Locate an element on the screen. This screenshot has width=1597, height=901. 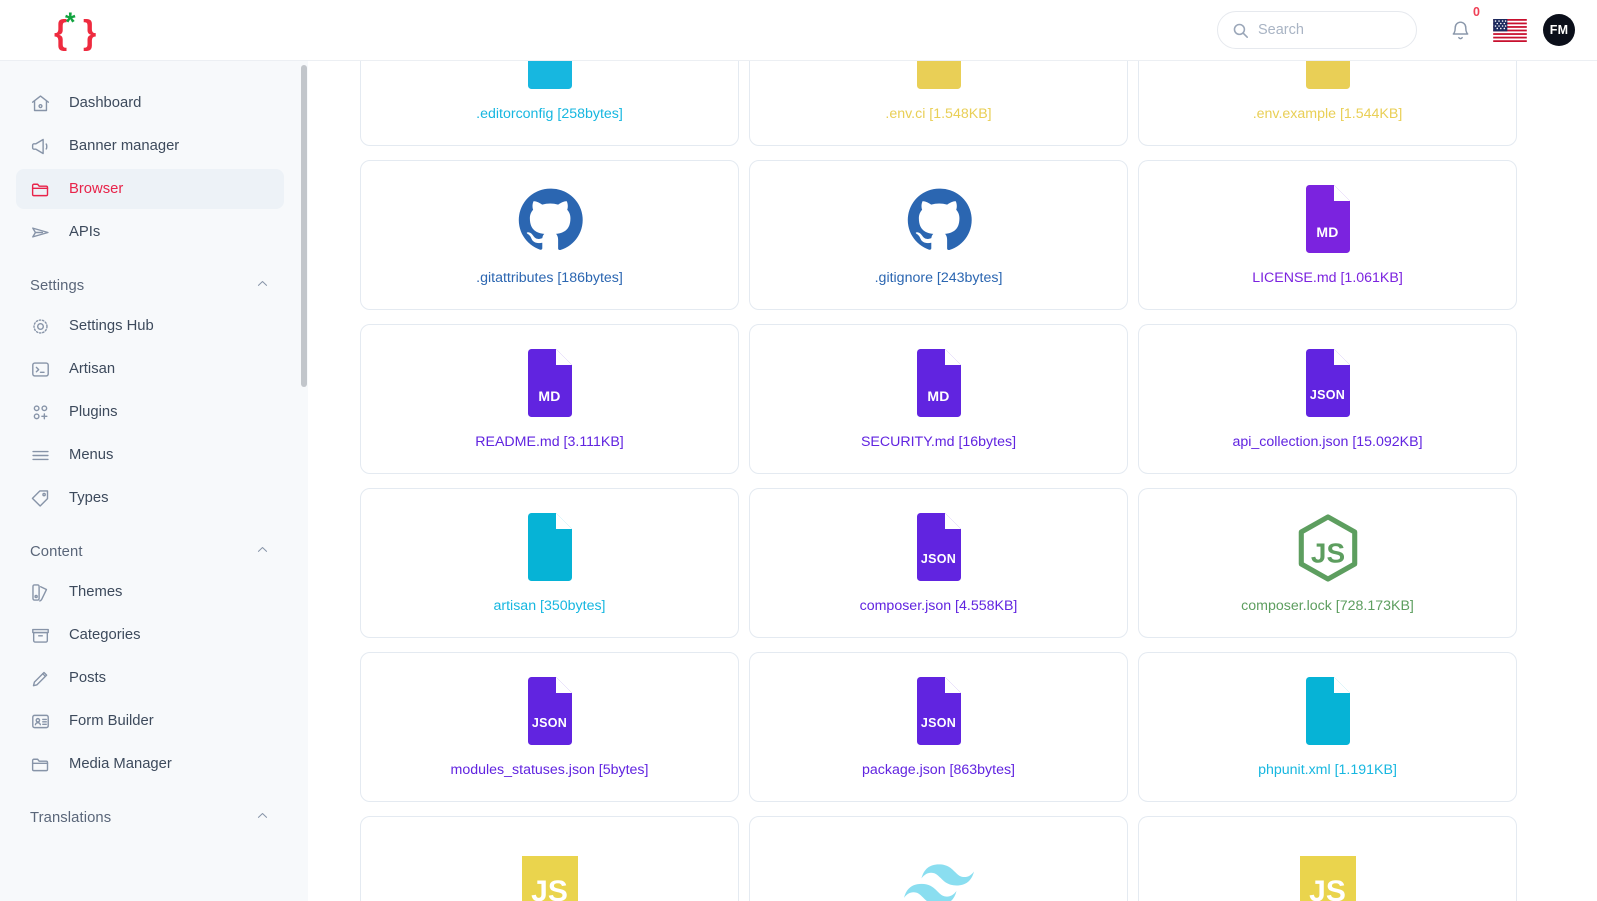
file-card: MD LICENSE.md [1.061KB] is located at coordinates (1327, 235).